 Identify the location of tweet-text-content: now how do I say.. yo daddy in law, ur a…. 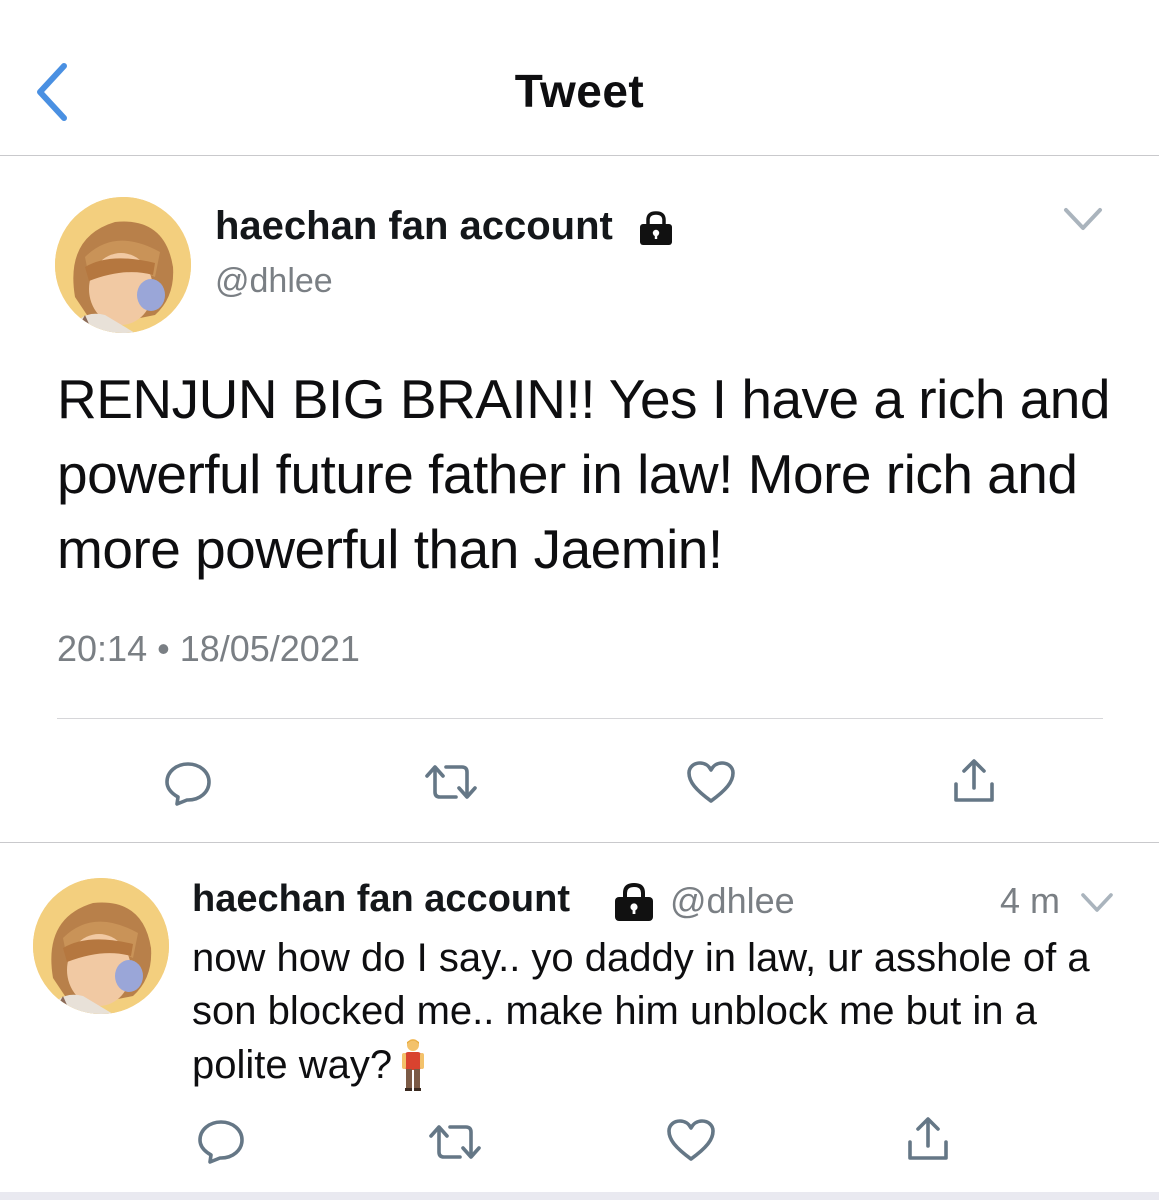
(641, 1011).